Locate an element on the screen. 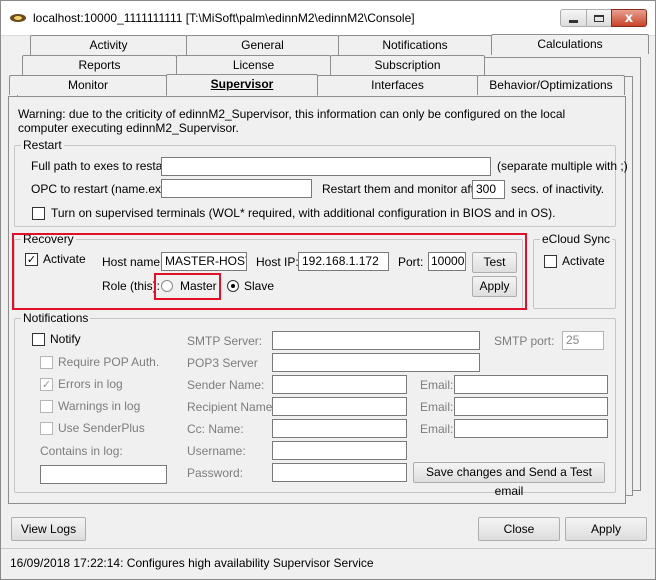  pop3-input is located at coordinates (376, 362).